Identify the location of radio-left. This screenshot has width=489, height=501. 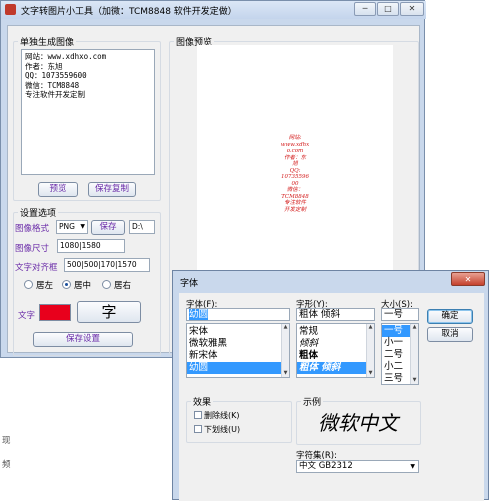
(28, 284).